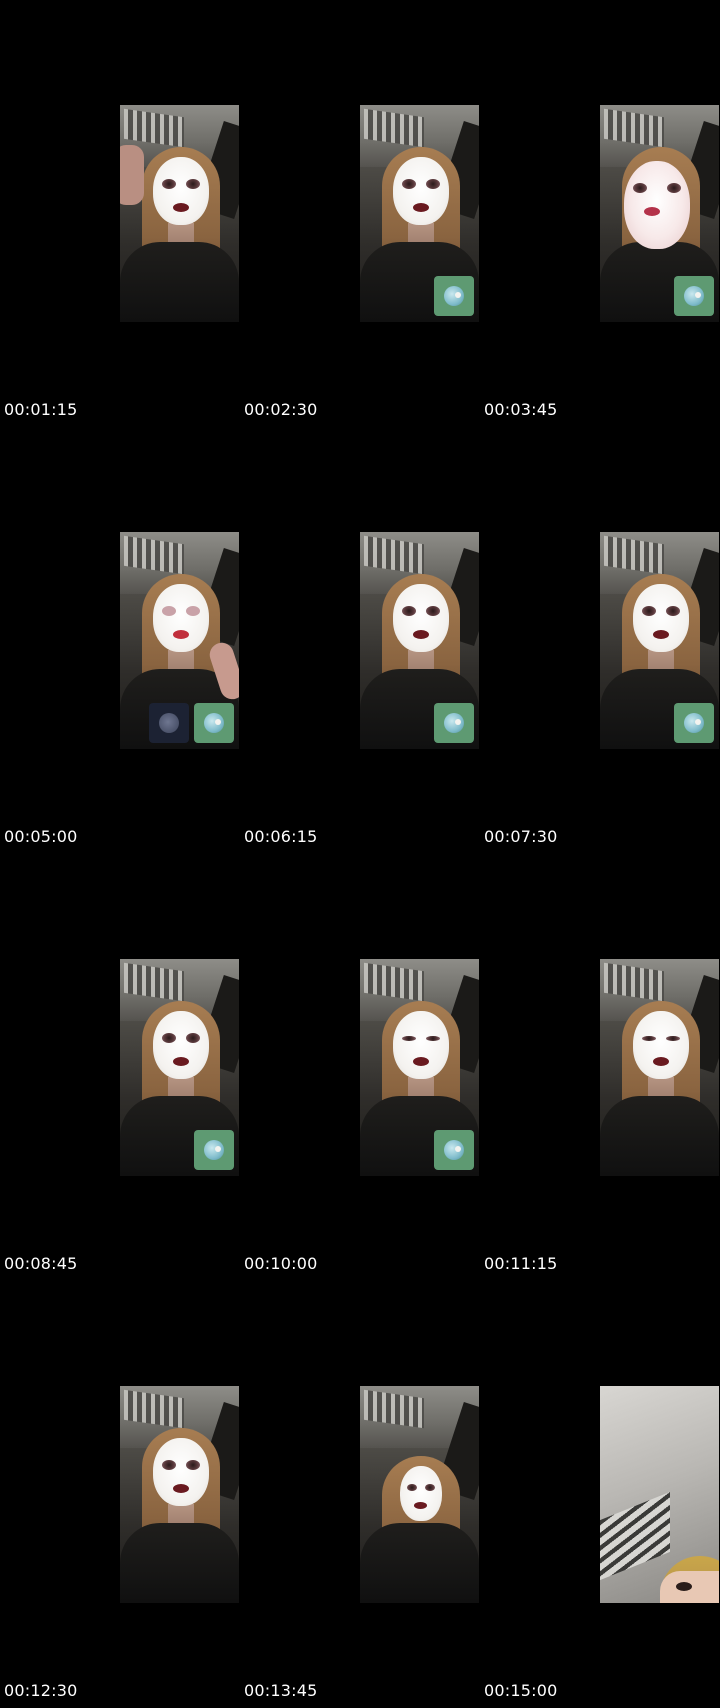 The image size is (720, 1708). Describe the element at coordinates (169, 723) in the screenshot. I see `pip-dark-avatar-icon` at that location.